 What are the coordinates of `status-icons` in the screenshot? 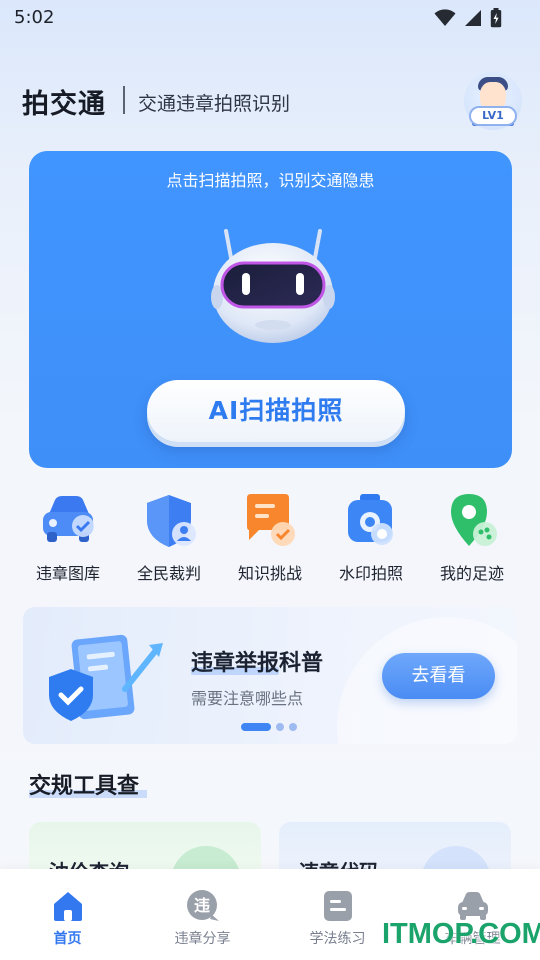 It's located at (468, 18).